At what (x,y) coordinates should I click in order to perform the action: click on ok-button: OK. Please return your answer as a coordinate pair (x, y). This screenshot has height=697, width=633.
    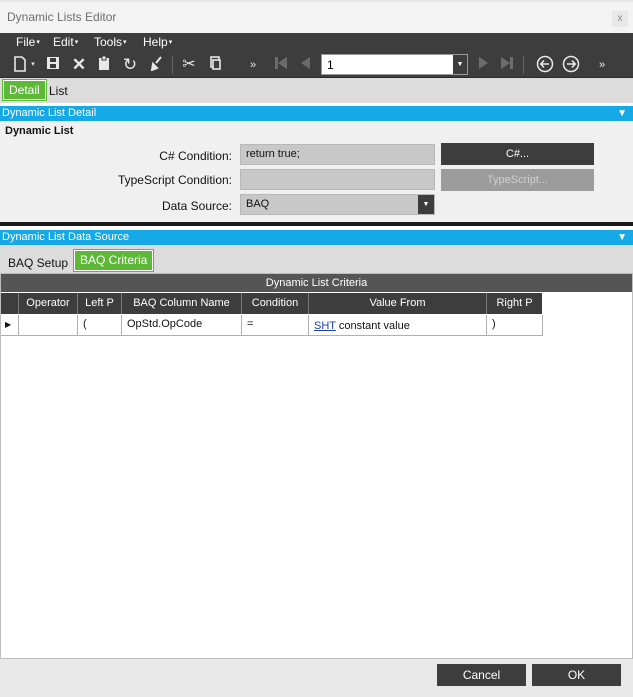
    Looking at the image, I should click on (576, 675).